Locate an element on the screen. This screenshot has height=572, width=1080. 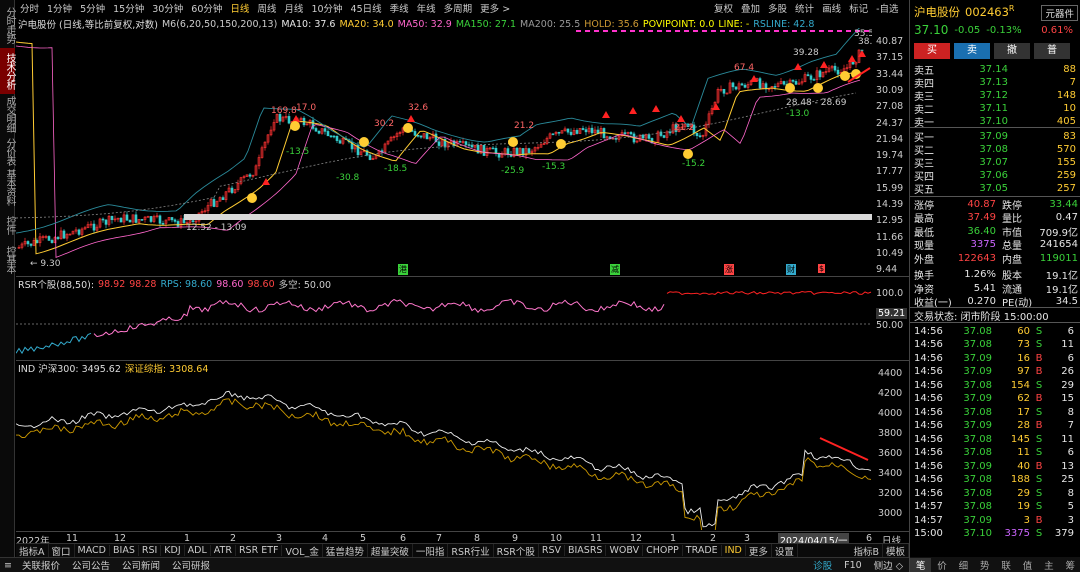
indicator-tab: 一阳指 is located at coordinates (431, 550).